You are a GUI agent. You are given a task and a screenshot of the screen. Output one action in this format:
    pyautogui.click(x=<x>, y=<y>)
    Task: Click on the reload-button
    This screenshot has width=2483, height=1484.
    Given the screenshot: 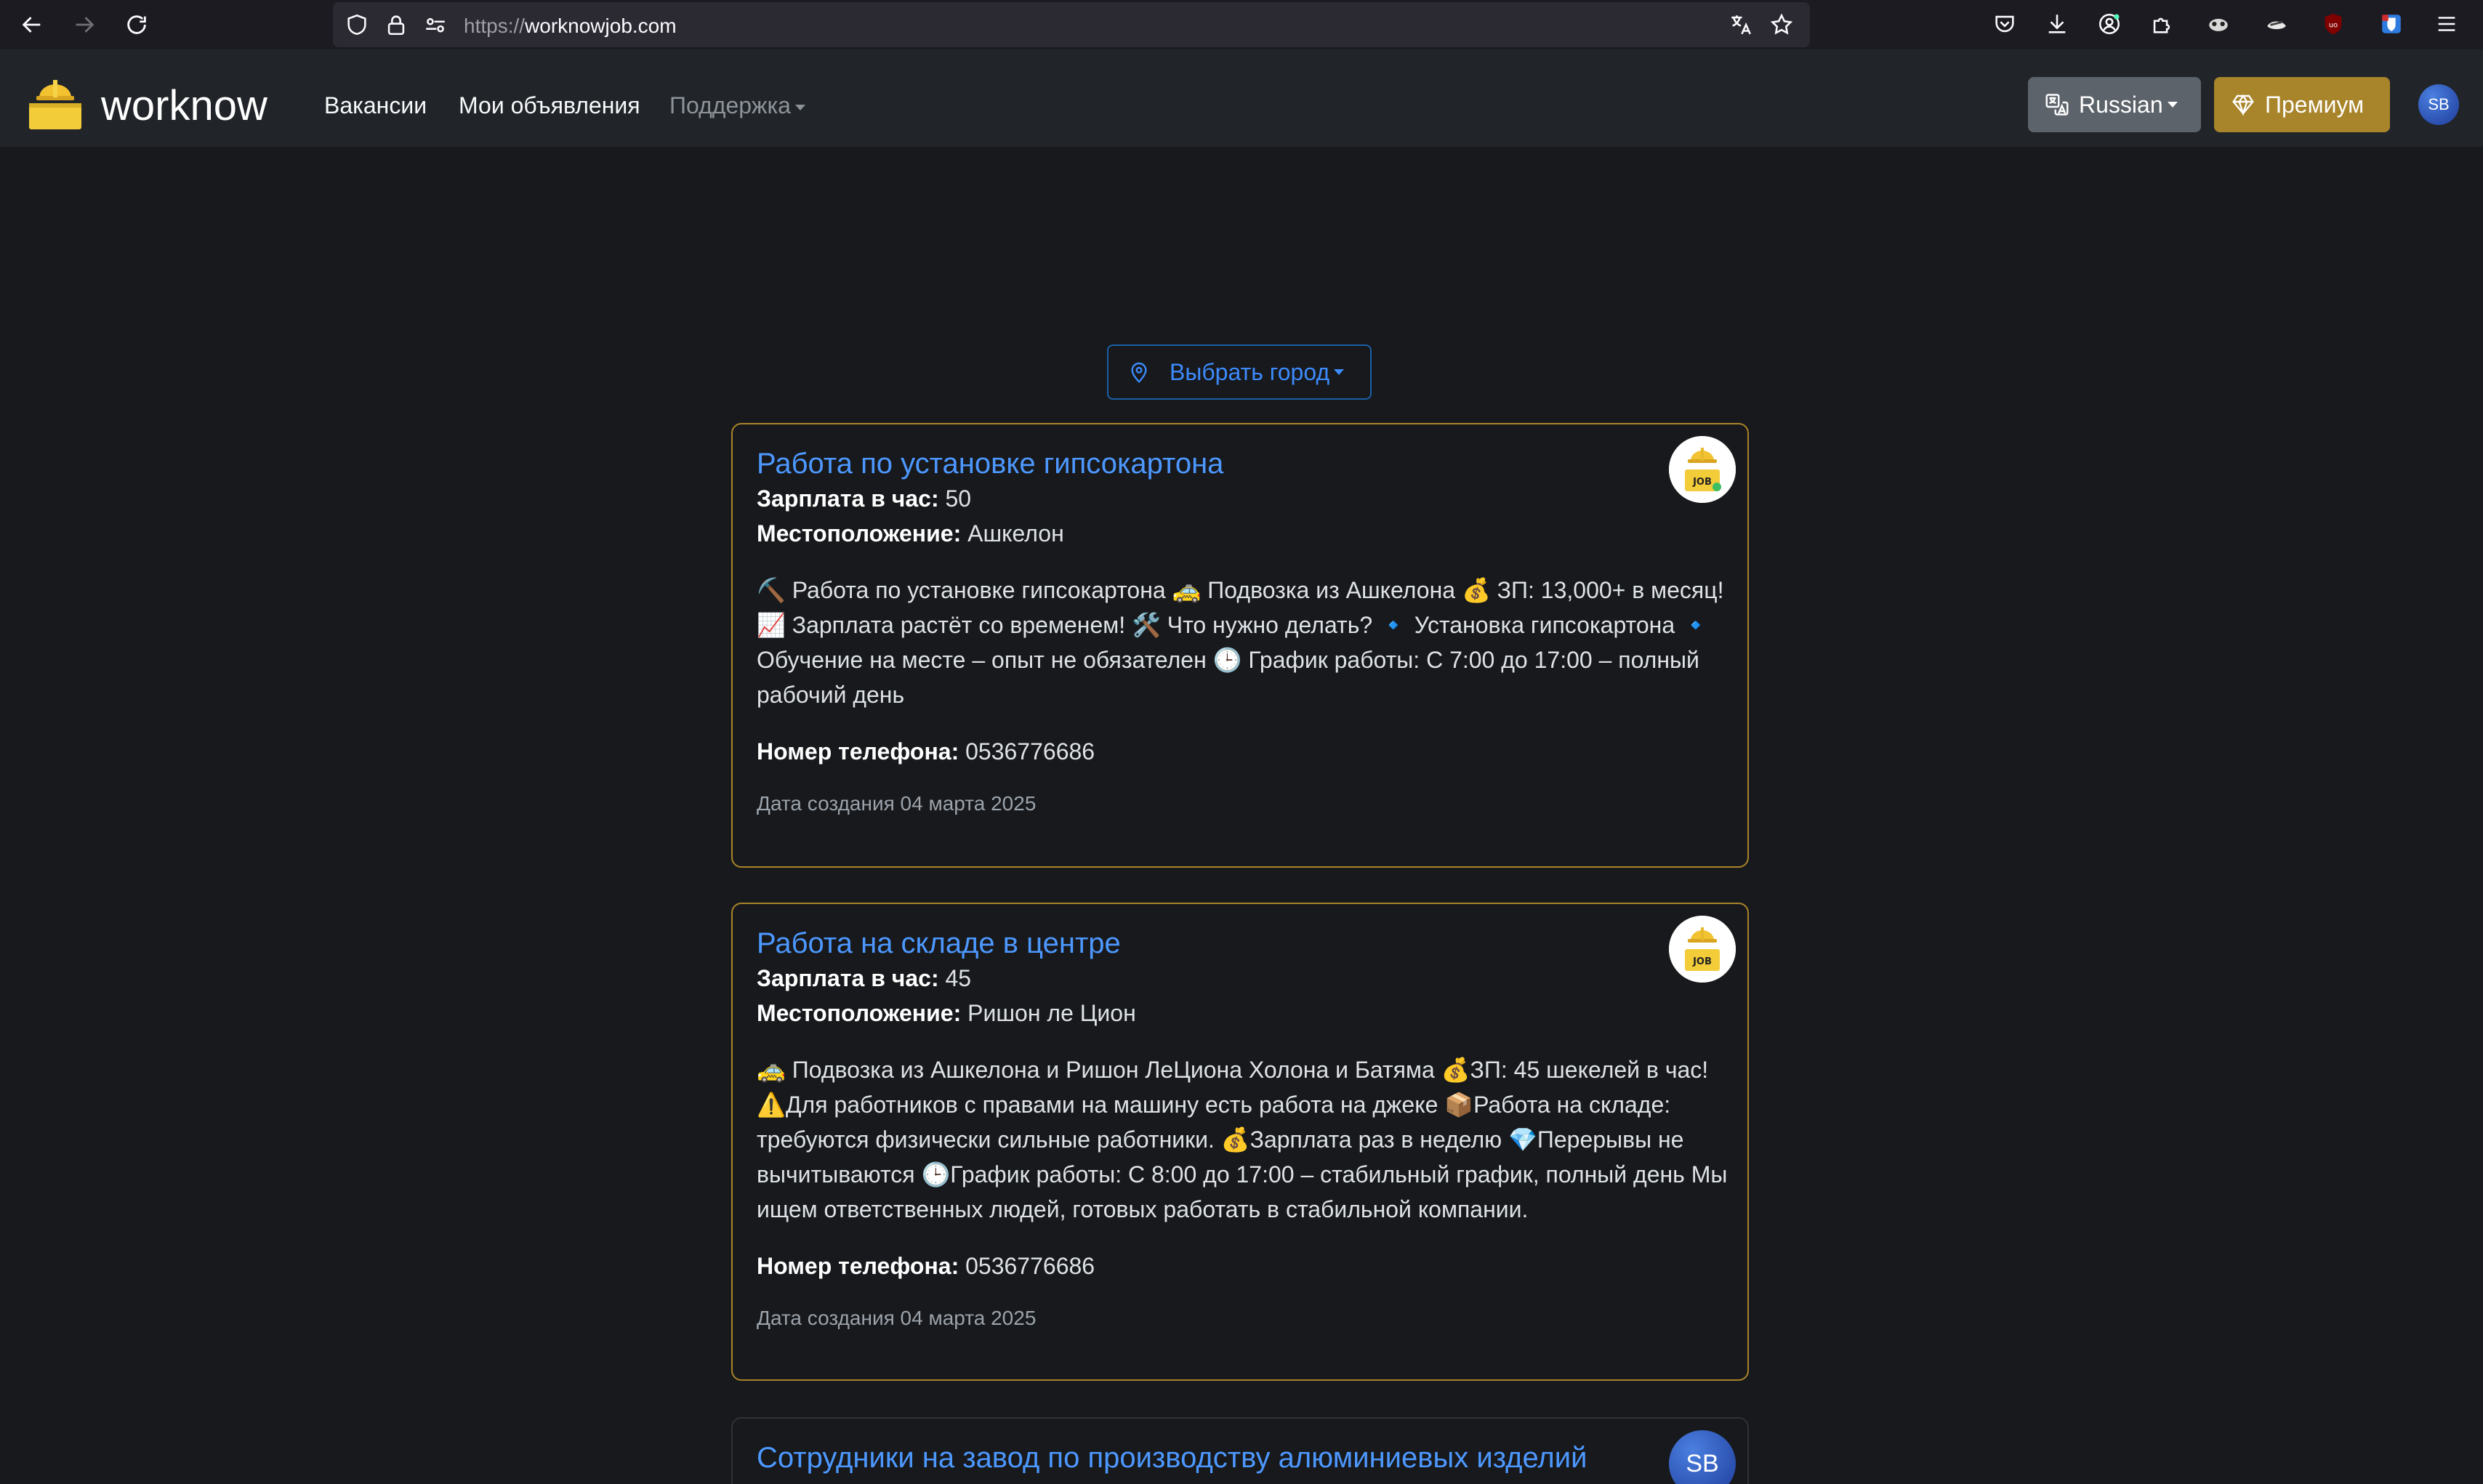 What is the action you would take?
    pyautogui.click(x=136, y=25)
    